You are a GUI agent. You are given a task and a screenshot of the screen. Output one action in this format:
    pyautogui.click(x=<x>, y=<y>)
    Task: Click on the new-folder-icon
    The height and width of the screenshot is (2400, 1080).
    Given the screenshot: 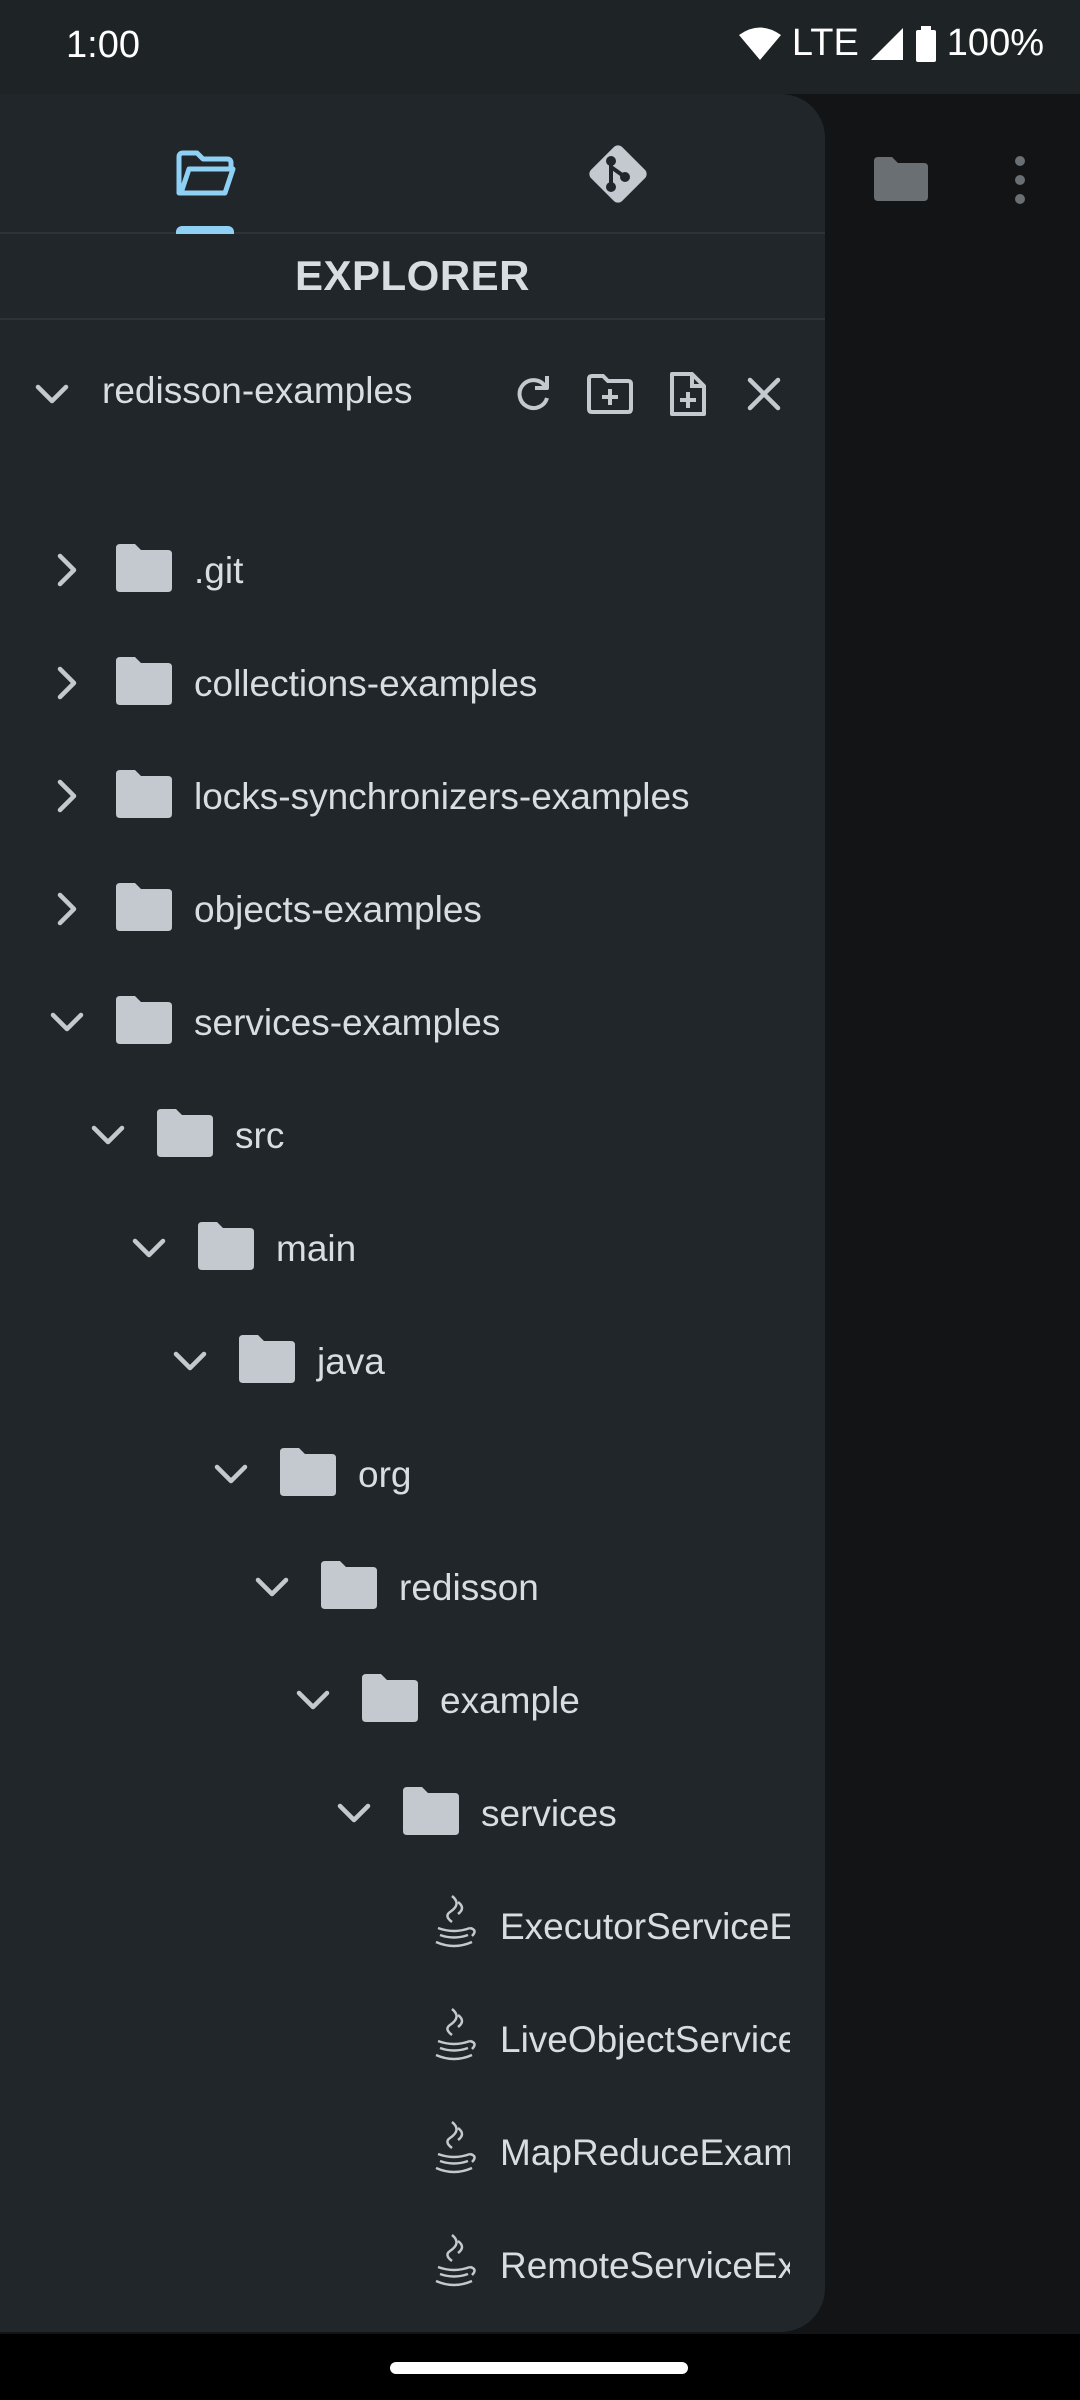 What is the action you would take?
    pyautogui.click(x=610, y=394)
    